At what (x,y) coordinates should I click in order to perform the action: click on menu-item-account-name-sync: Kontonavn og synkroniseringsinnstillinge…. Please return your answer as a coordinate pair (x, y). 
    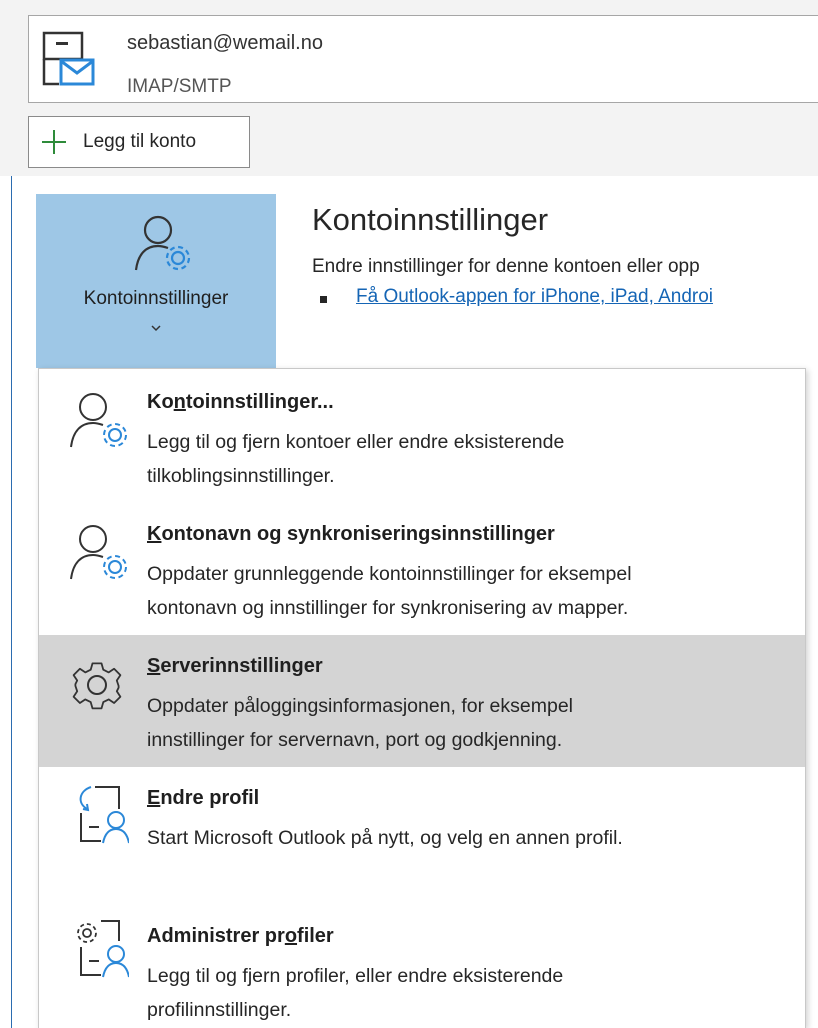
    Looking at the image, I should click on (422, 568).